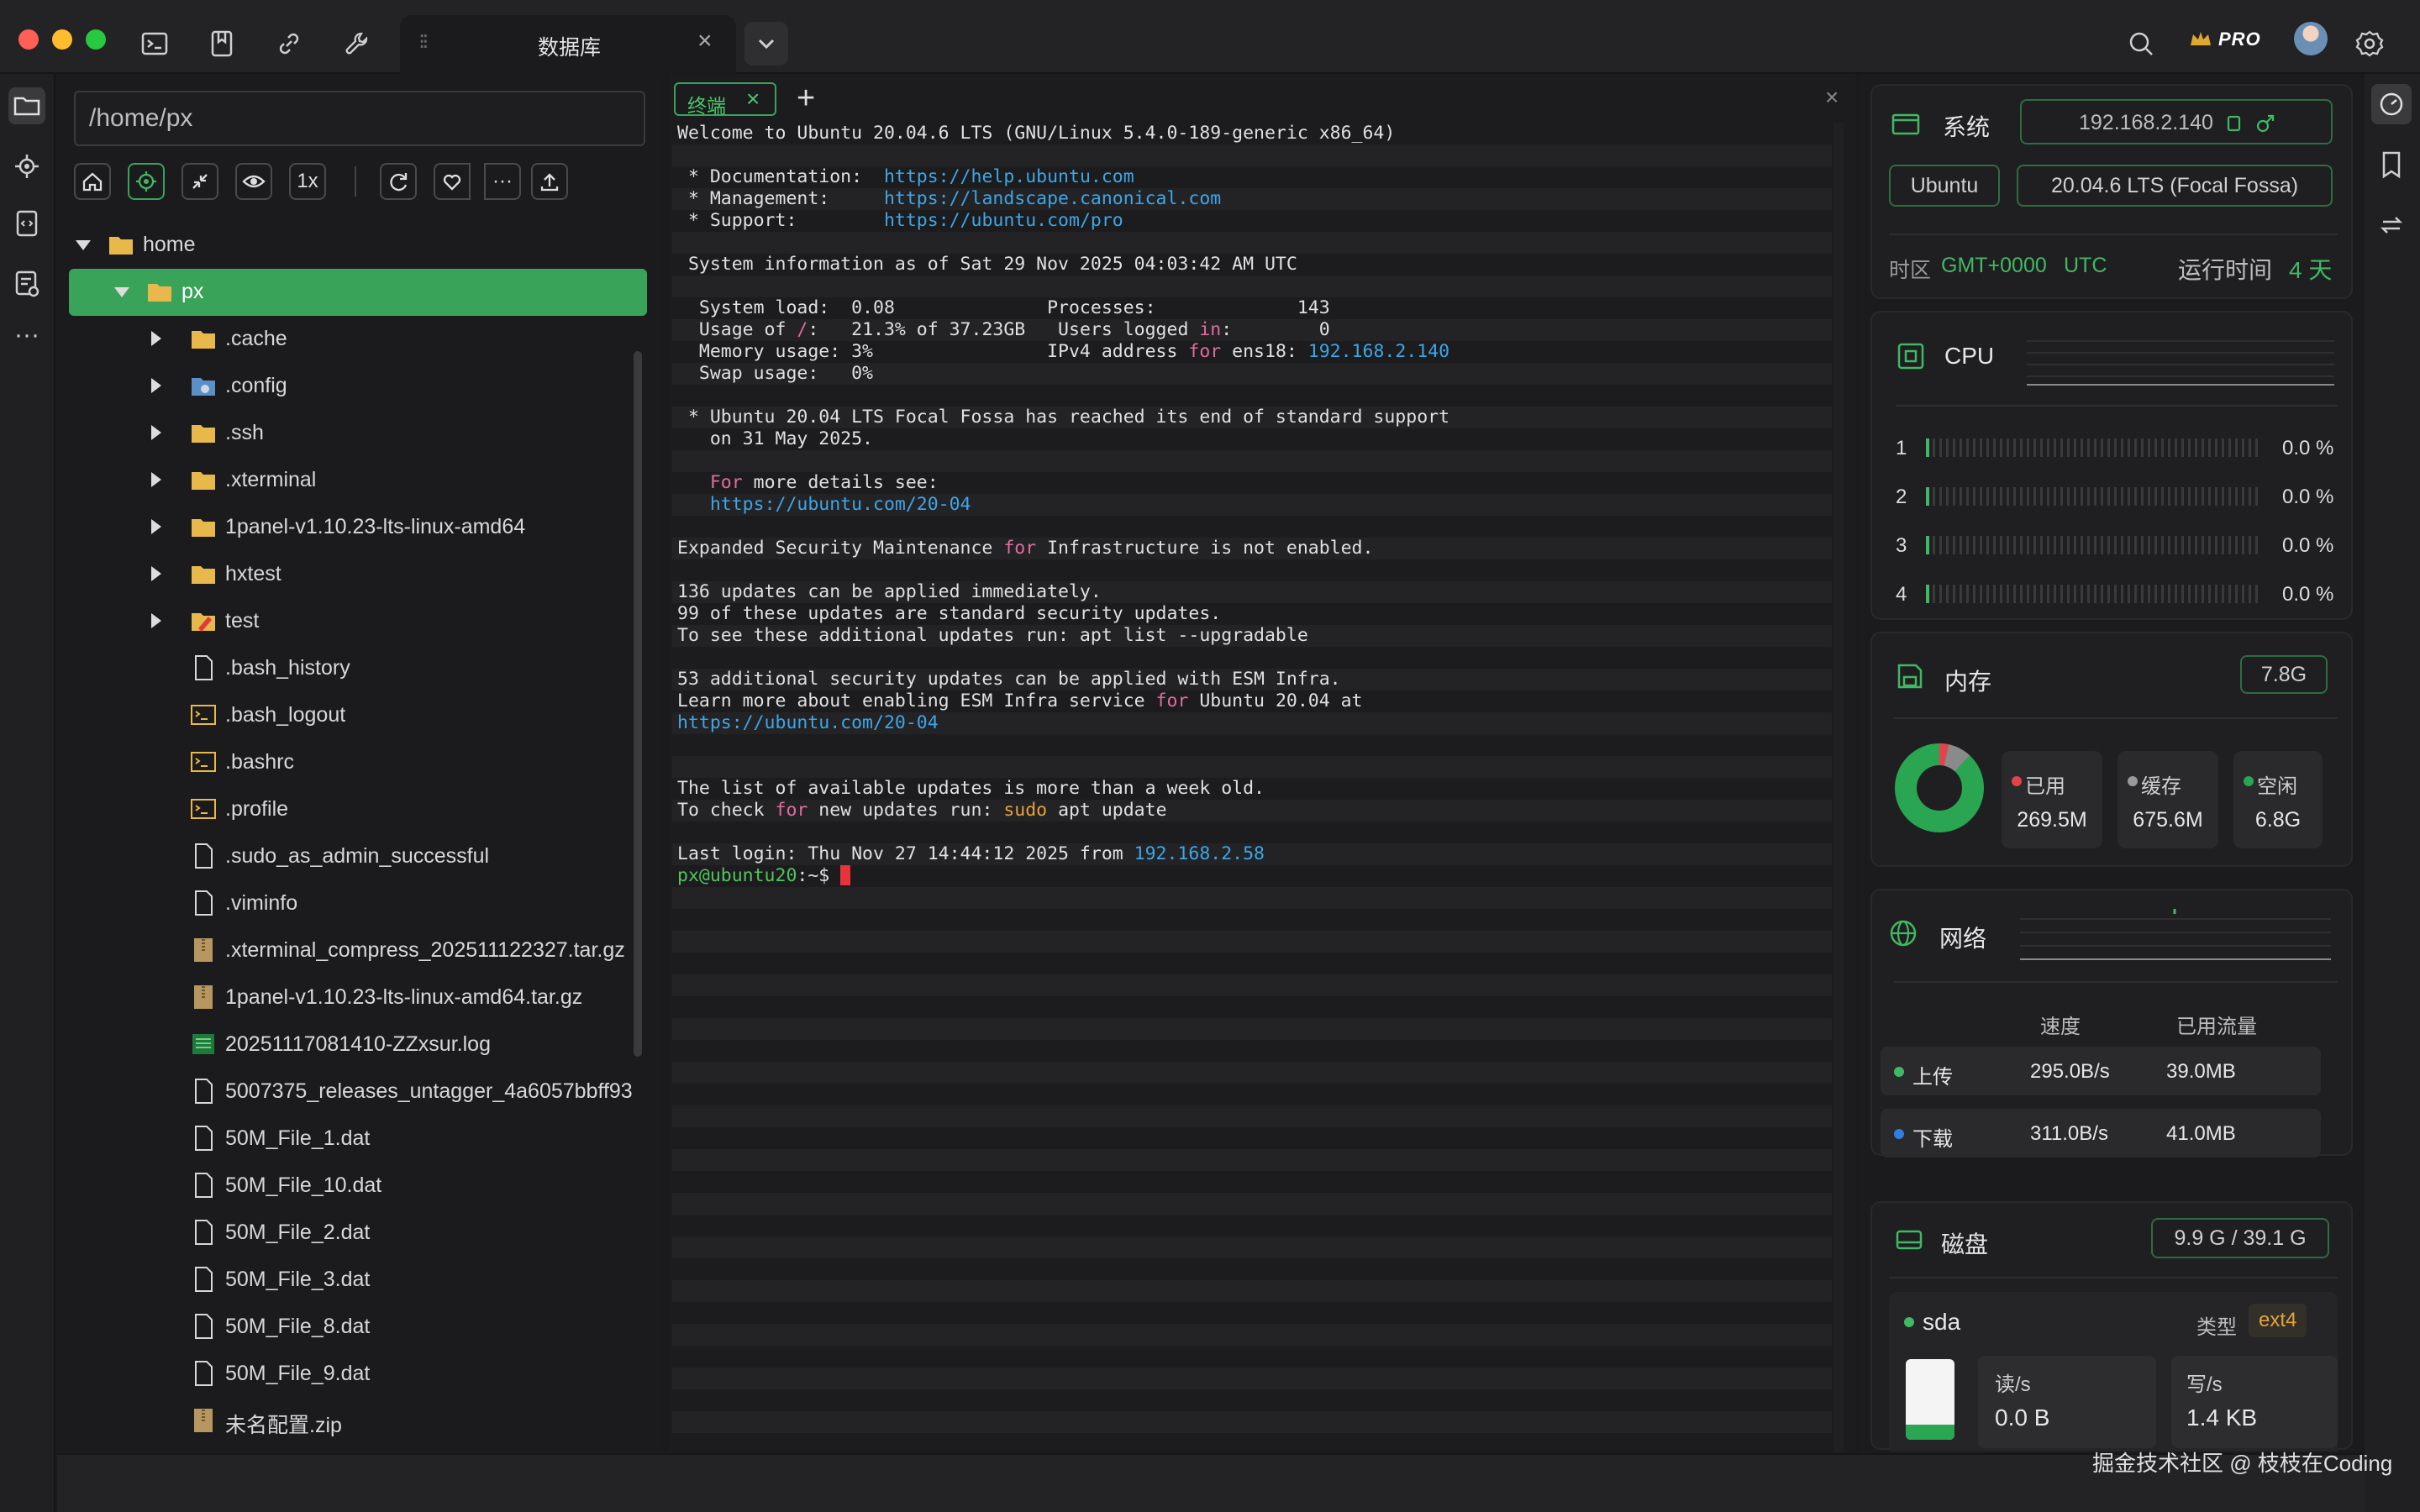 This screenshot has height=1512, width=2420. Describe the element at coordinates (2168, 820) in the screenshot. I see `cache-value: 675.6M` at that location.